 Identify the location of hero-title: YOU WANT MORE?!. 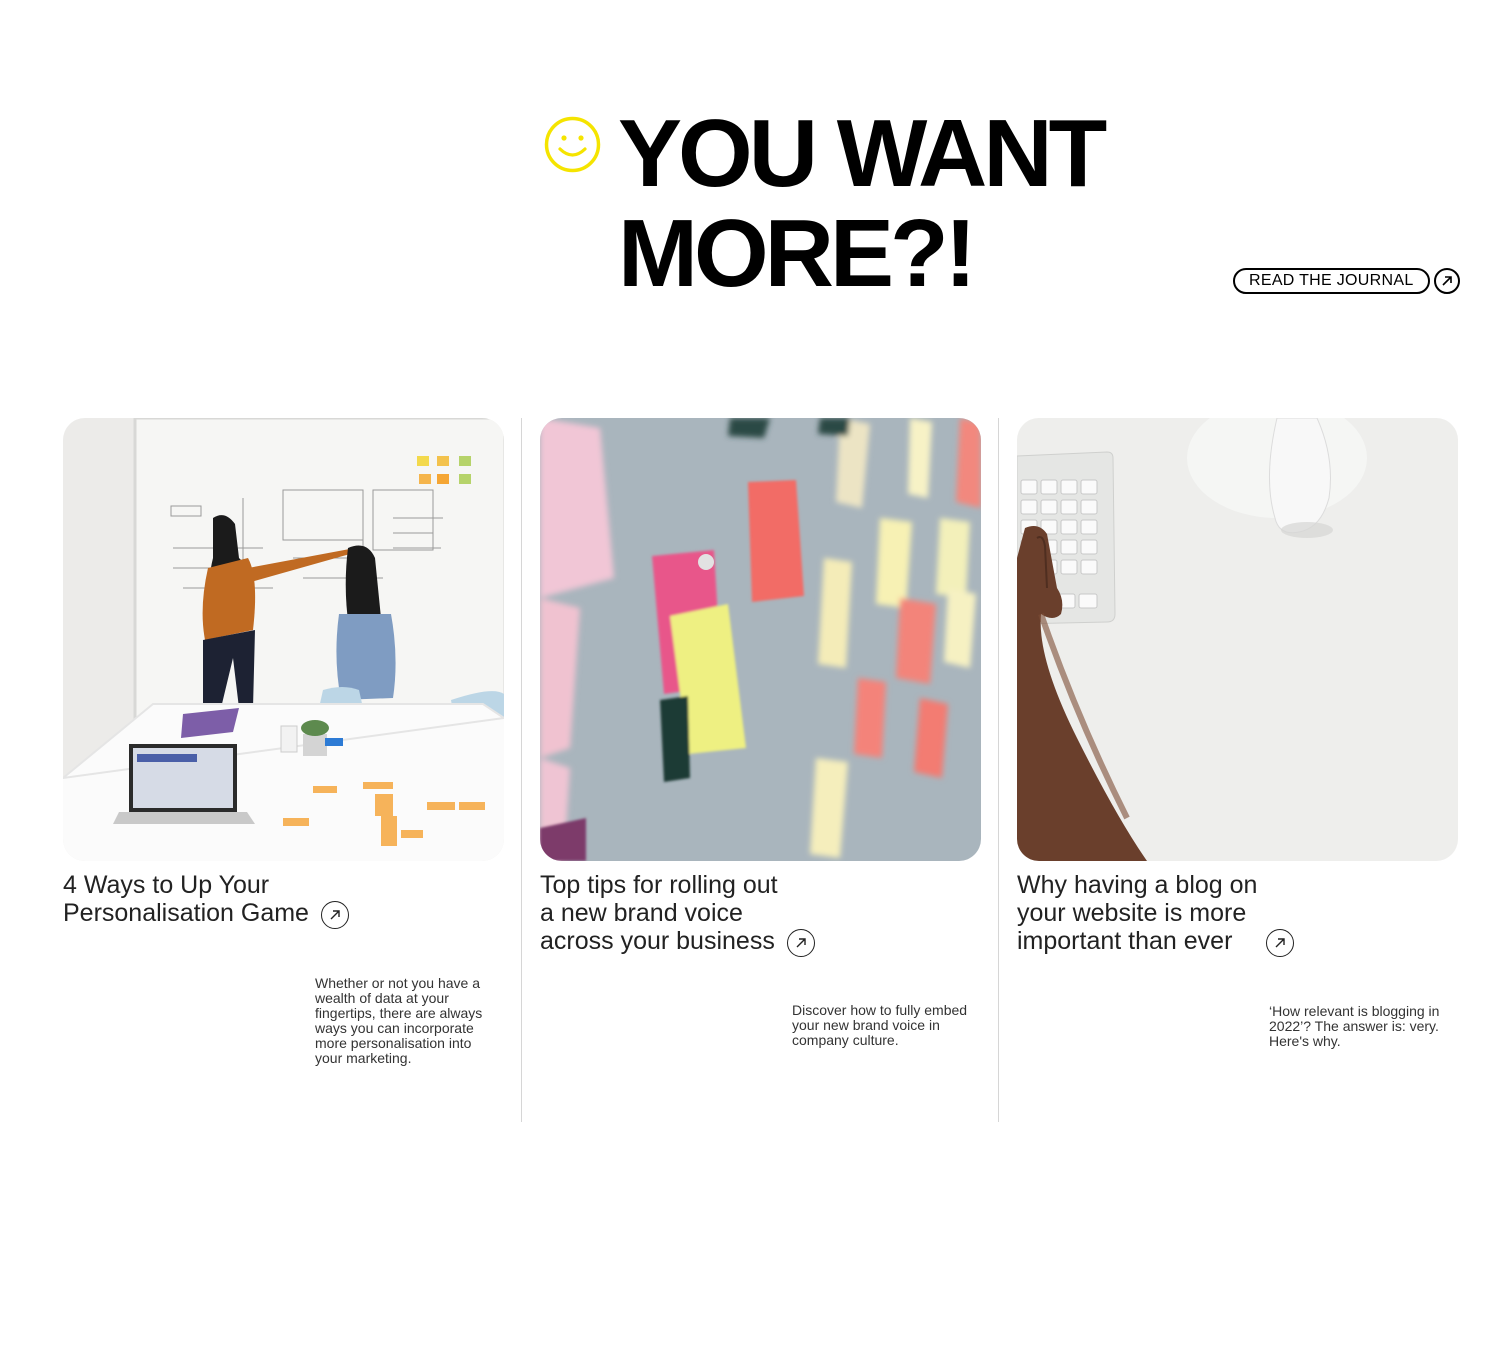
(878, 204).